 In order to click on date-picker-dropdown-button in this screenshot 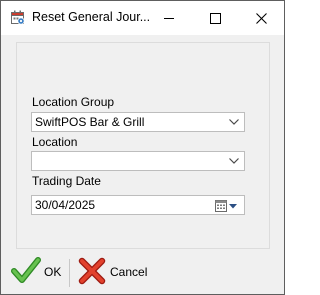, I will do `click(227, 208)`.